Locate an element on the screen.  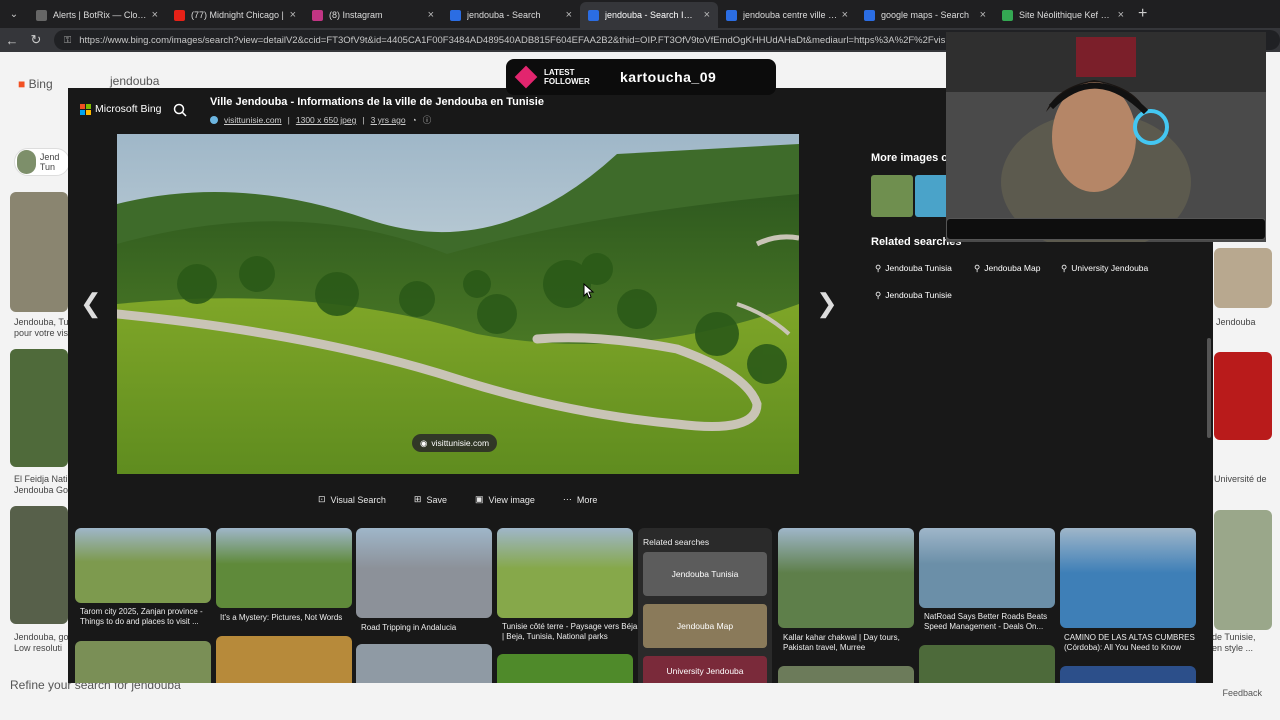
image-actions-bar: ⊡ Visual Search ⊞ Save ▣ View image ⋯ More is located at coordinates (457, 499).